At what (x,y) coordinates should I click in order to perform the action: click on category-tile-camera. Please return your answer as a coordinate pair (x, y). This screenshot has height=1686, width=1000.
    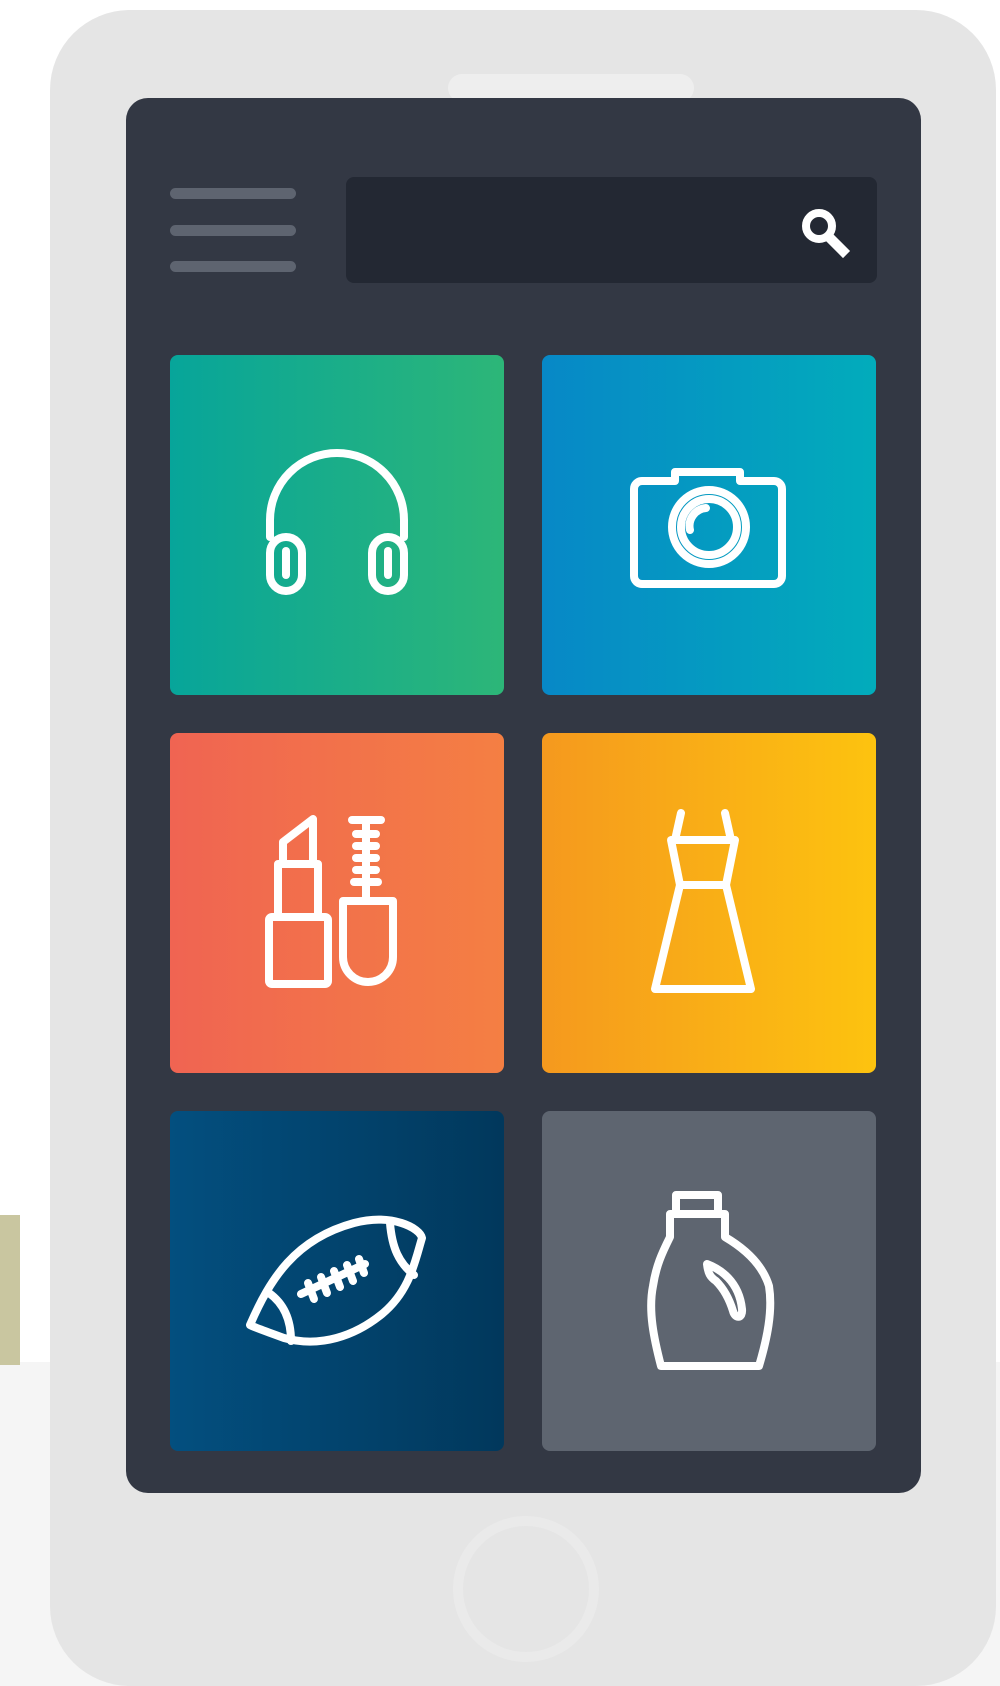
    Looking at the image, I should click on (709, 525).